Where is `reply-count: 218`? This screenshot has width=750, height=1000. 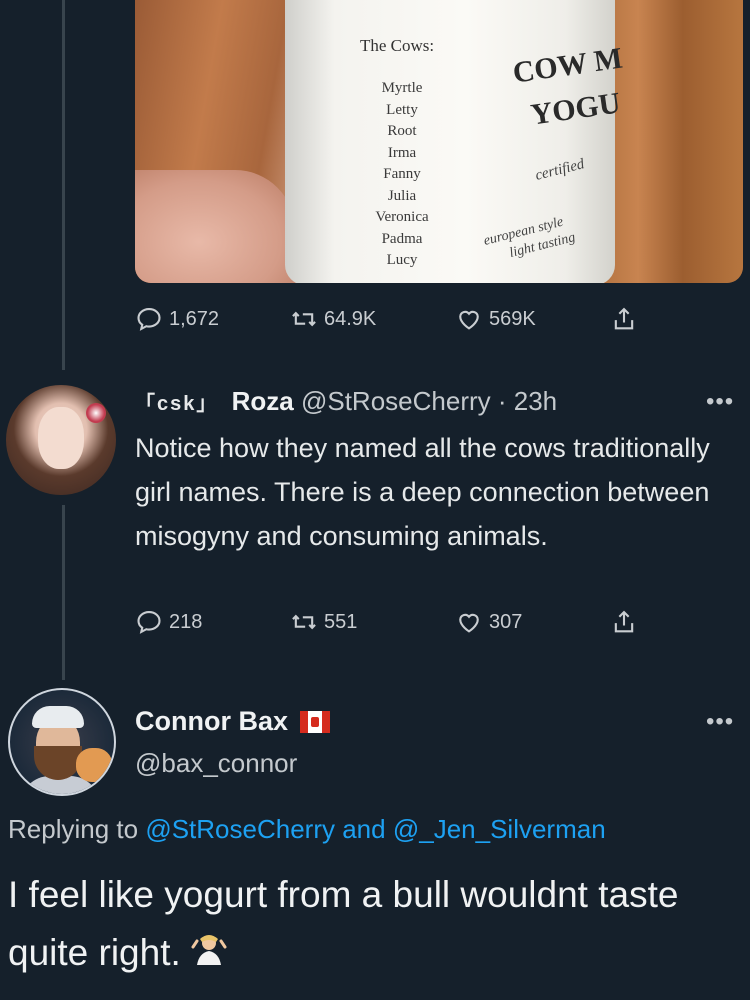
reply-count: 218 is located at coordinates (186, 621).